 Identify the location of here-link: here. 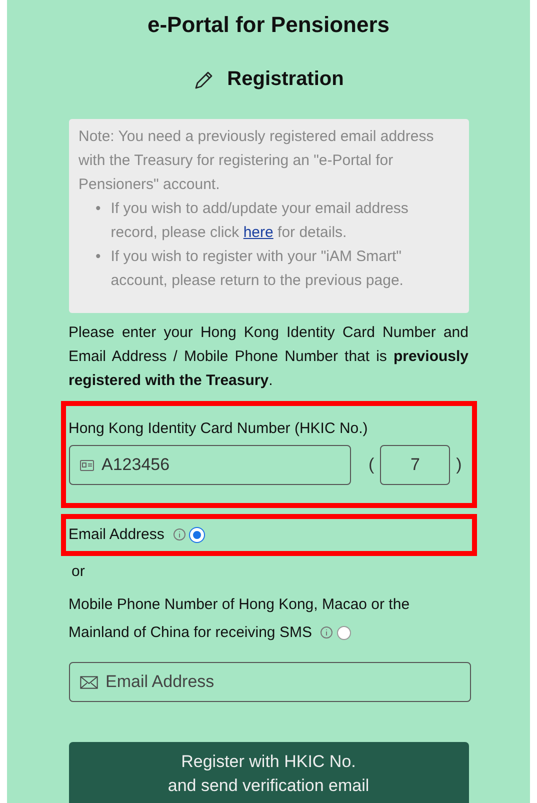
(258, 232).